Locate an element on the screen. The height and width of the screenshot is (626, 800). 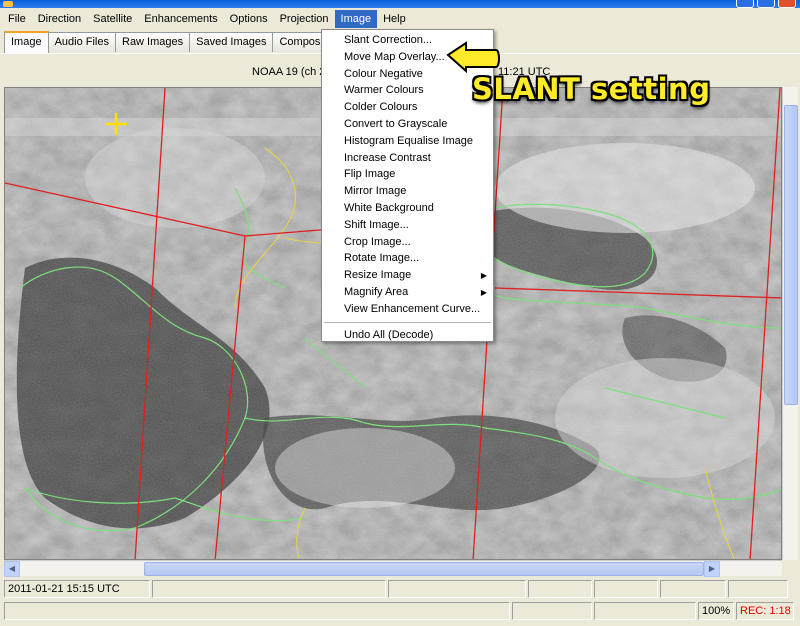
menu-item-resize-image: Resize Image ▶ is located at coordinates (407, 275).